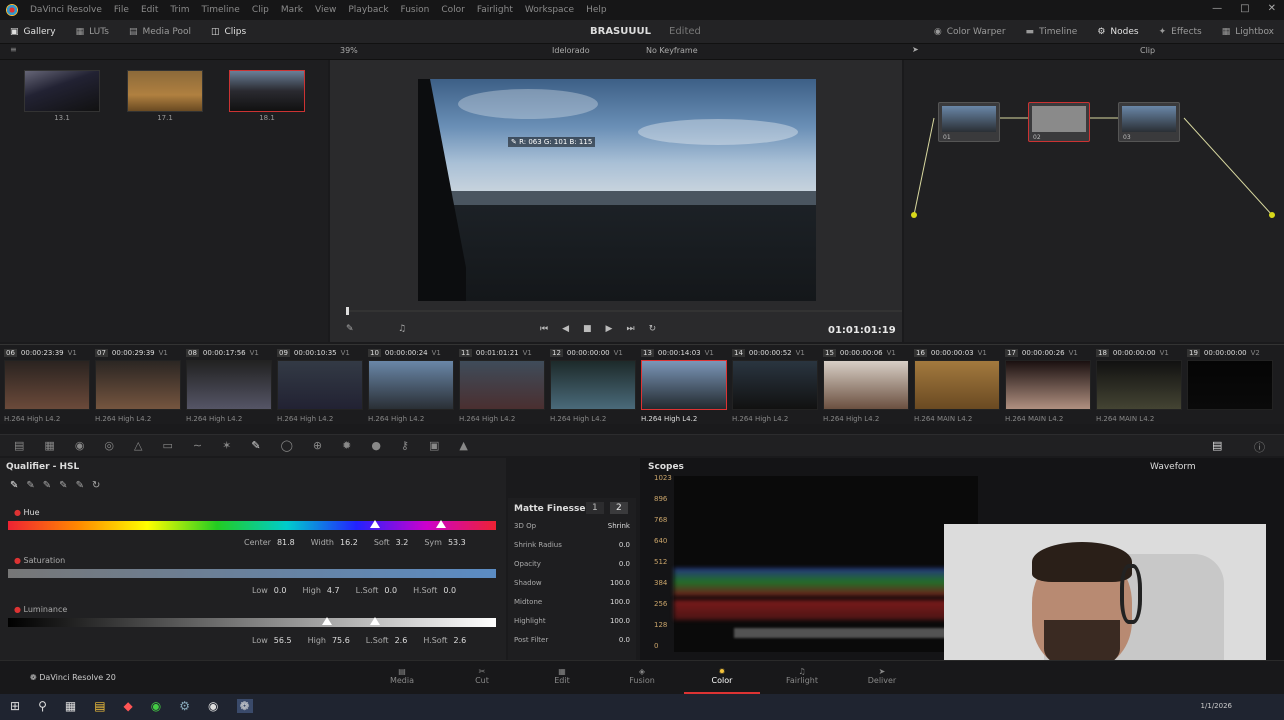  Describe the element at coordinates (138, 445) in the screenshot. I see `rgb-mixer-icon: △` at that location.